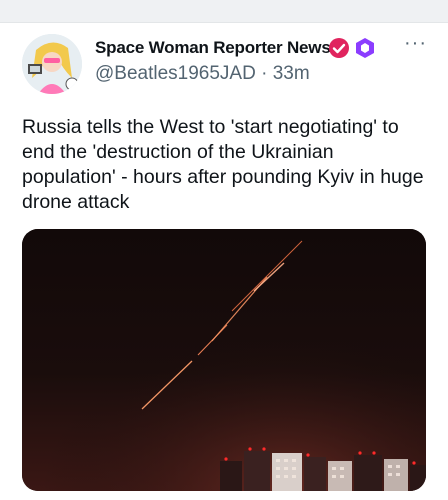 The width and height of the screenshot is (448, 500). Describe the element at coordinates (52, 64) in the screenshot. I see `avatar` at that location.